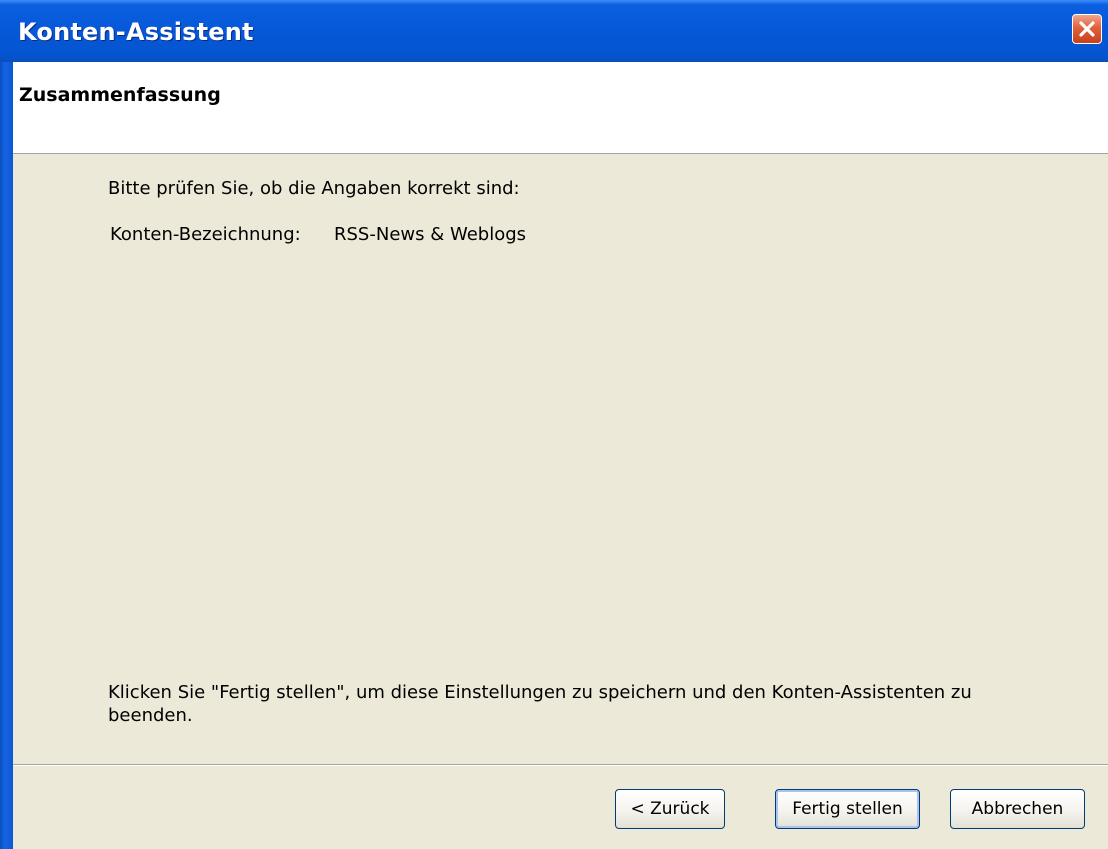 This screenshot has height=849, width=1108. I want to click on back-button: < Zurück, so click(670, 809).